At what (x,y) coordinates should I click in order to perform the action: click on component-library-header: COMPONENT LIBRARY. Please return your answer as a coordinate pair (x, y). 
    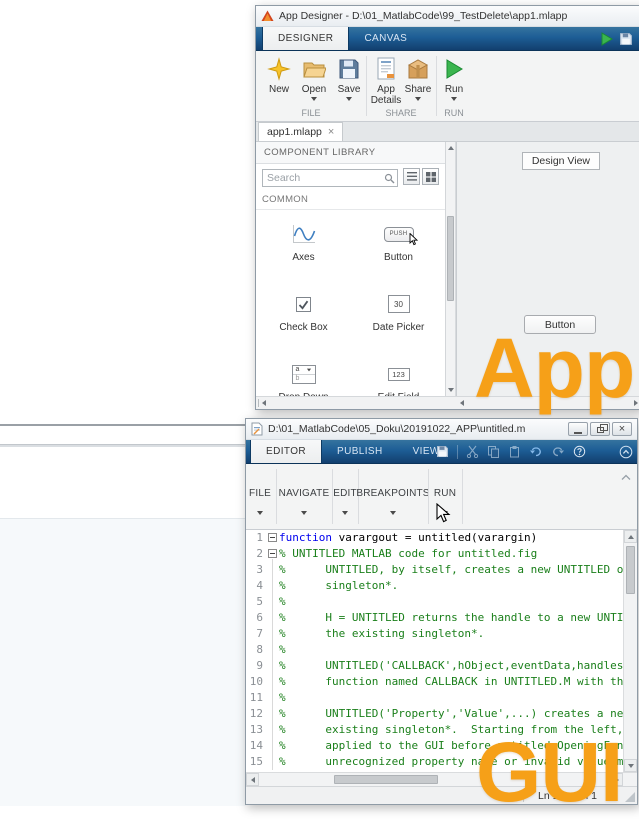
    Looking at the image, I should click on (350, 153).